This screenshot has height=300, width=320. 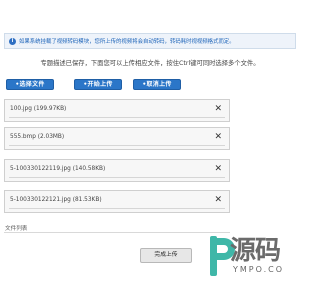 What do you see at coordinates (117, 110) in the screenshot?
I see `file-item: 100.jpg (199.97KB) ✕` at bounding box center [117, 110].